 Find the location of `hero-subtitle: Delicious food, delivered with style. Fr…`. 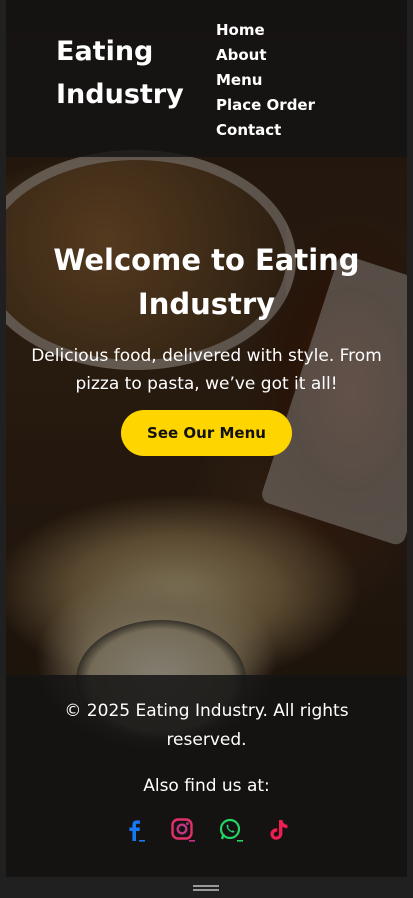

hero-subtitle: Delicious food, delivered with style. Fr… is located at coordinates (206, 370).